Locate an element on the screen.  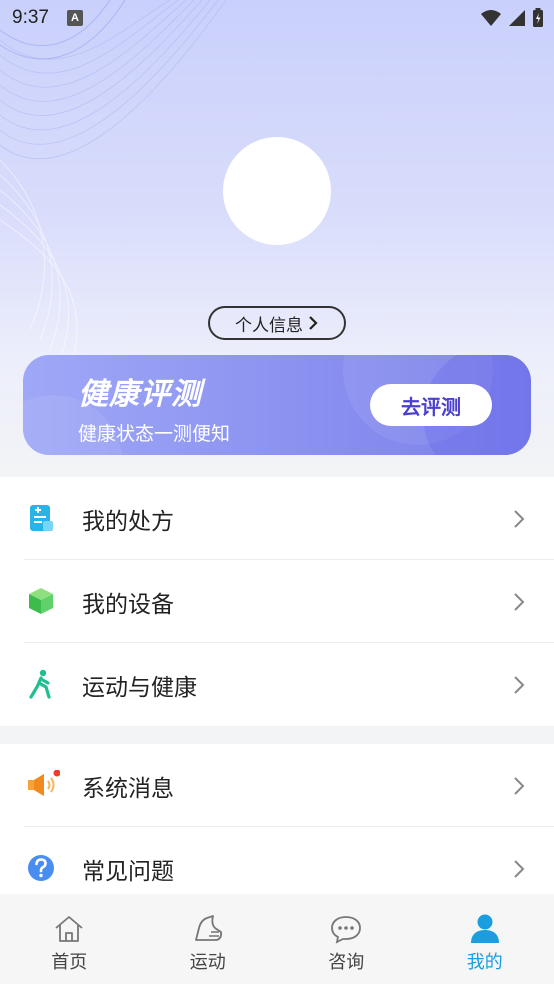
device-cube-icon is located at coordinates (41, 601).